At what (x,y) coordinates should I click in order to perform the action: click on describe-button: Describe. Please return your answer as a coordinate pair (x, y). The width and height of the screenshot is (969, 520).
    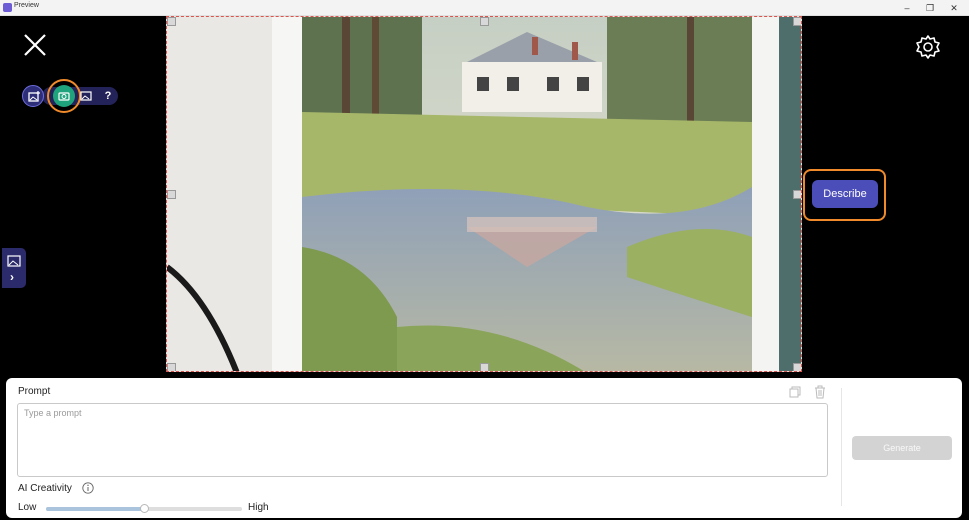
    Looking at the image, I should click on (845, 194).